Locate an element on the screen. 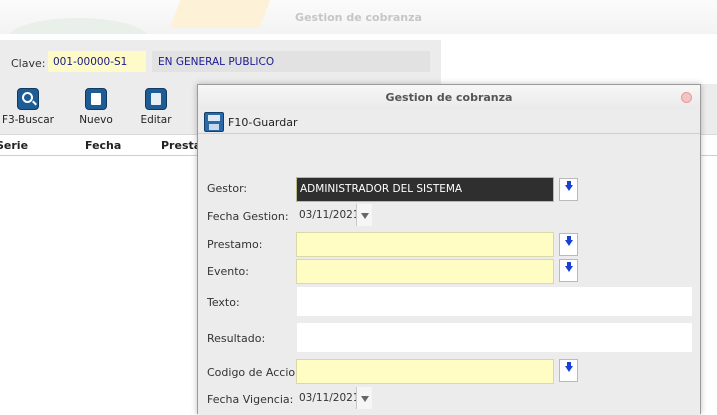 This screenshot has width=717, height=415. fecha-gestion-label: Fecha Gestion: is located at coordinates (248, 216).